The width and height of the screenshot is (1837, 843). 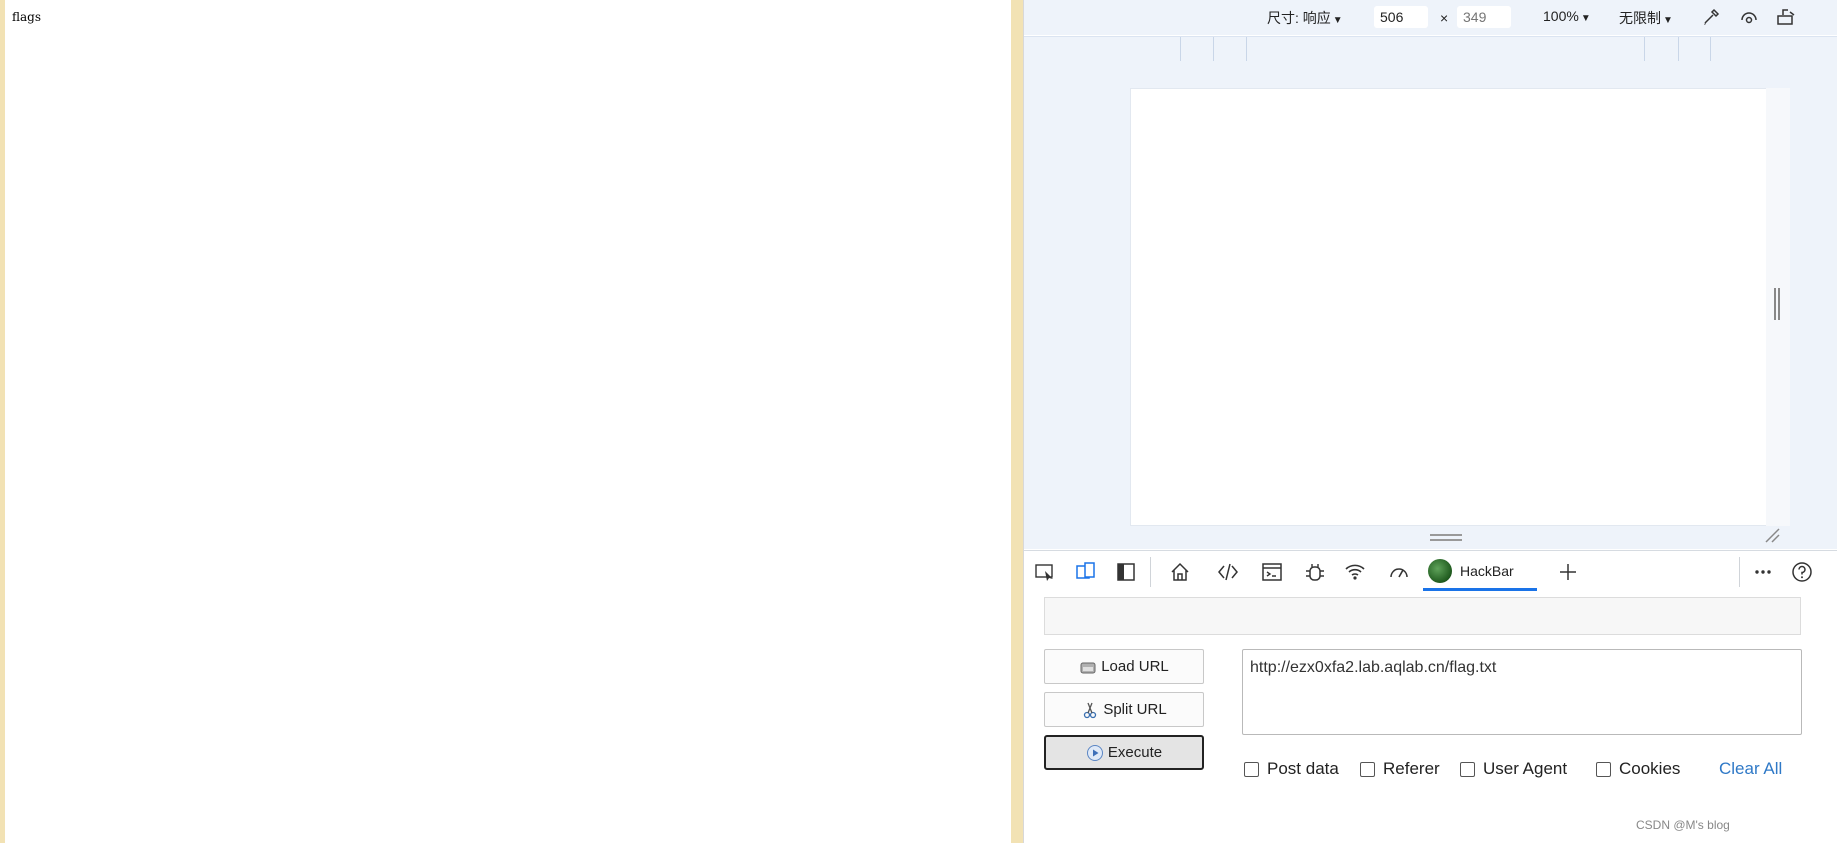 I want to click on execute-button: Execute, so click(x=1124, y=752).